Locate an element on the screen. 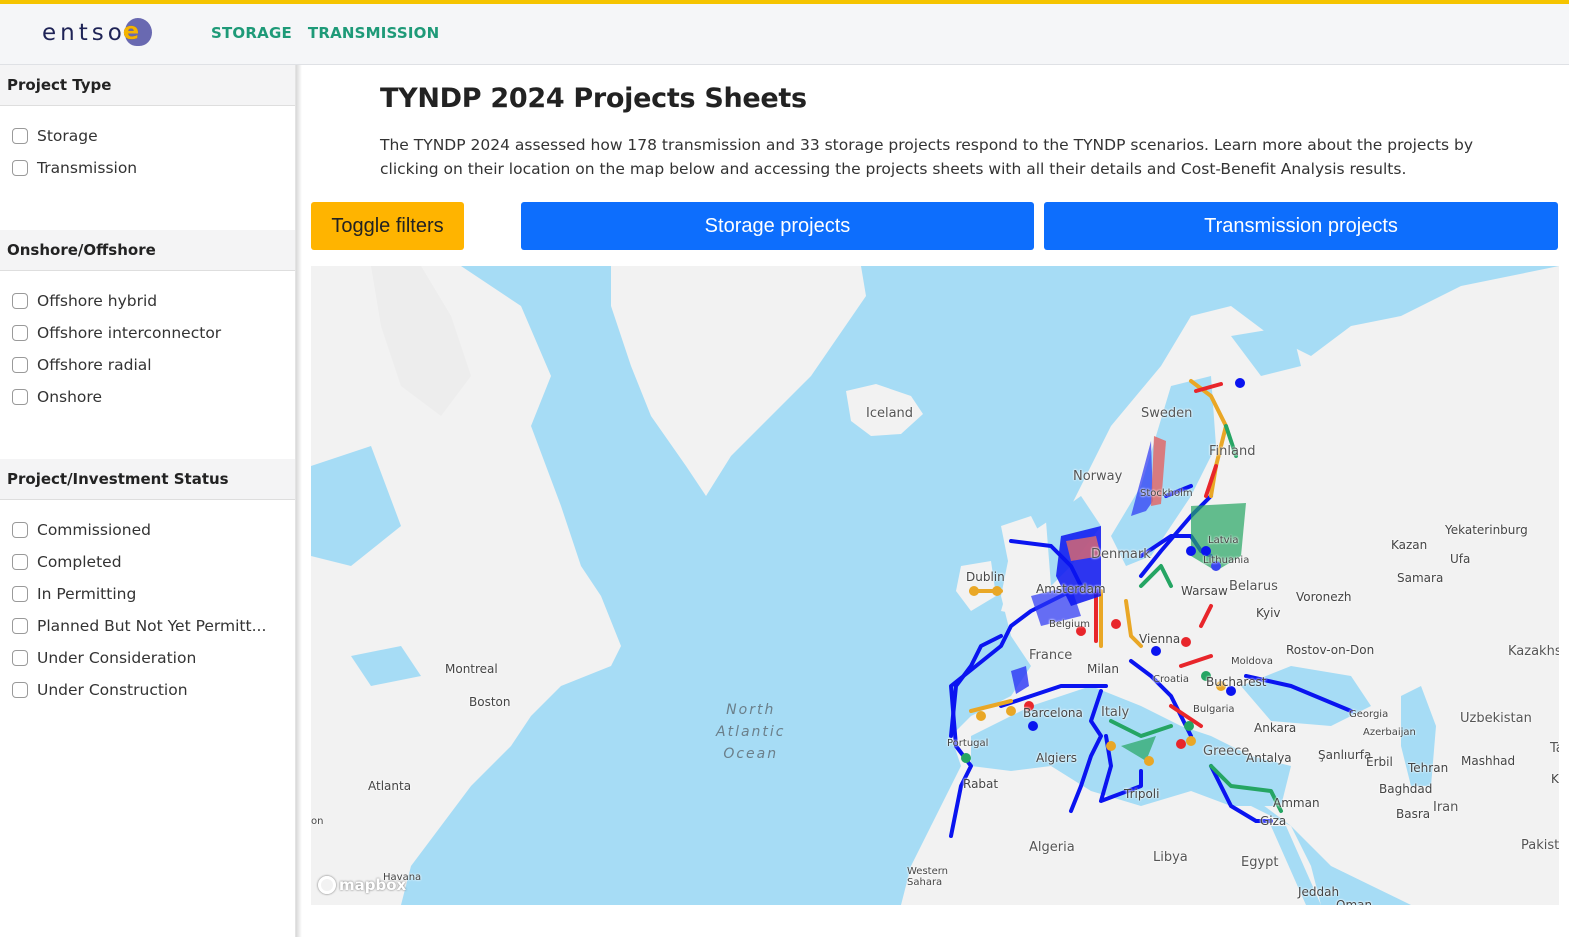 This screenshot has width=1569, height=937. map-label: Kazan is located at coordinates (1409, 545).